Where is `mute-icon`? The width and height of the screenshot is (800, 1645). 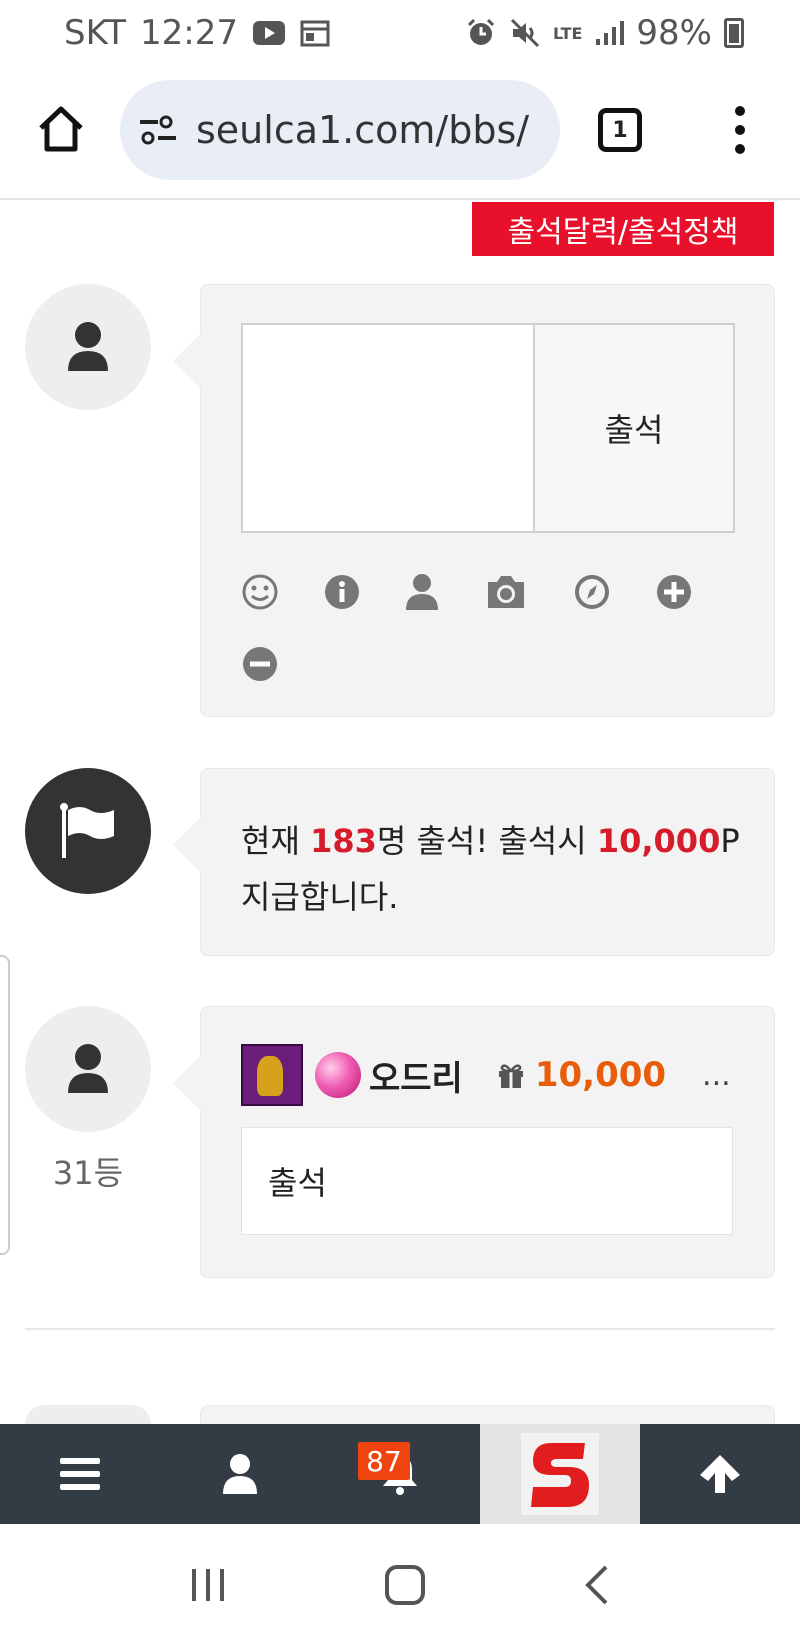
mute-icon is located at coordinates (525, 33).